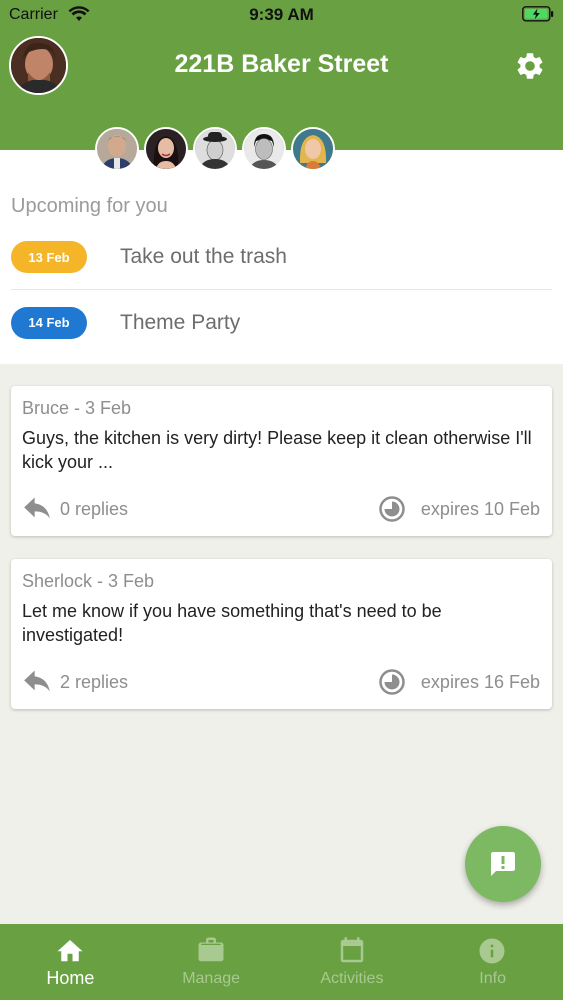 This screenshot has width=563, height=1000. I want to click on feedback-icon, so click(503, 864).